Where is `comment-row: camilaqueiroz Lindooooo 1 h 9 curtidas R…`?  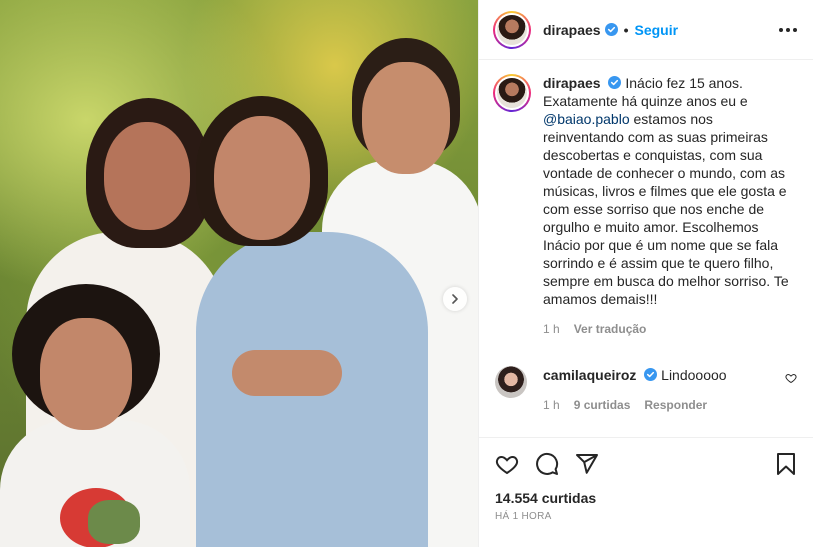 comment-row: camilaqueiroz Lindooooo 1 h 9 curtidas R… is located at coordinates (645, 389).